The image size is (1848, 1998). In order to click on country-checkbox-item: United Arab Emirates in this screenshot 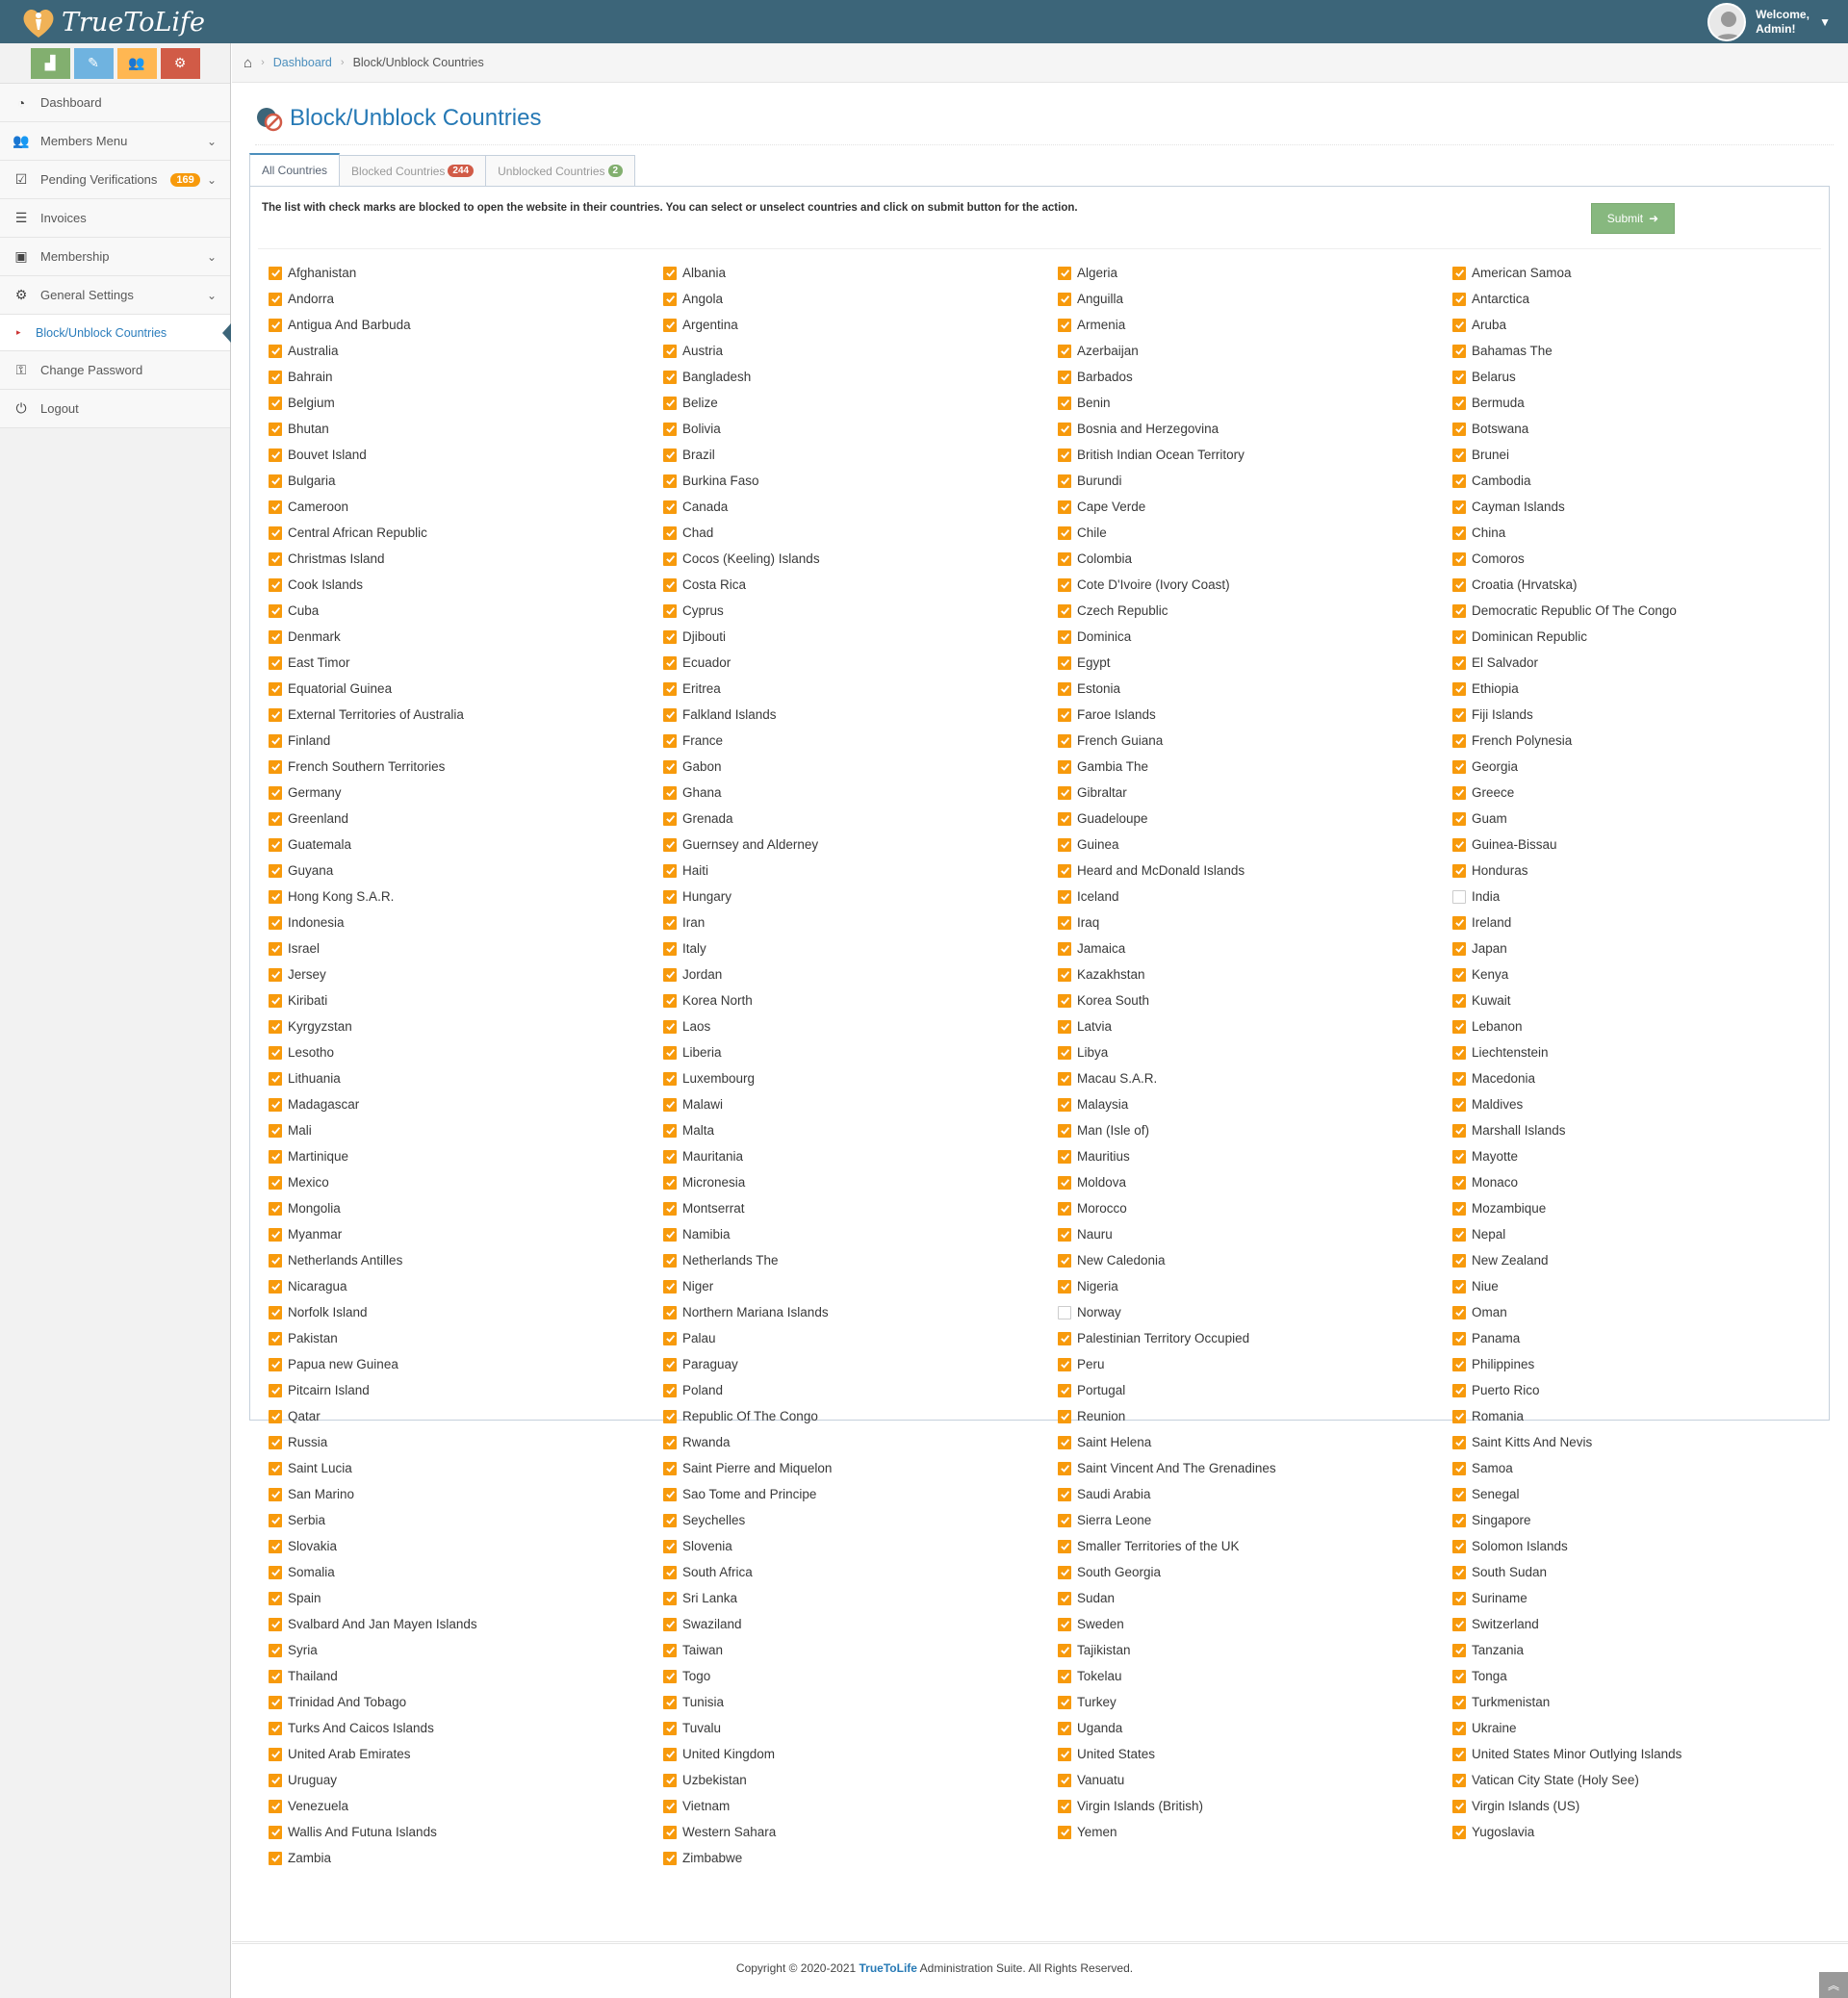, I will do `click(340, 1754)`.